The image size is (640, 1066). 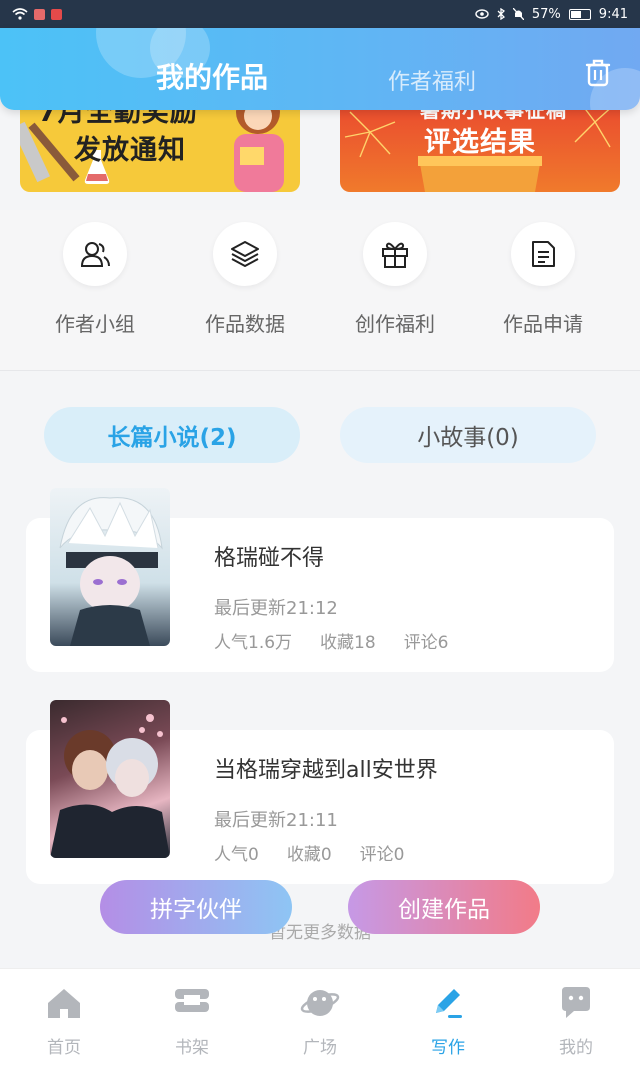 I want to click on work-updated: 最后更新21:11, so click(x=276, y=820).